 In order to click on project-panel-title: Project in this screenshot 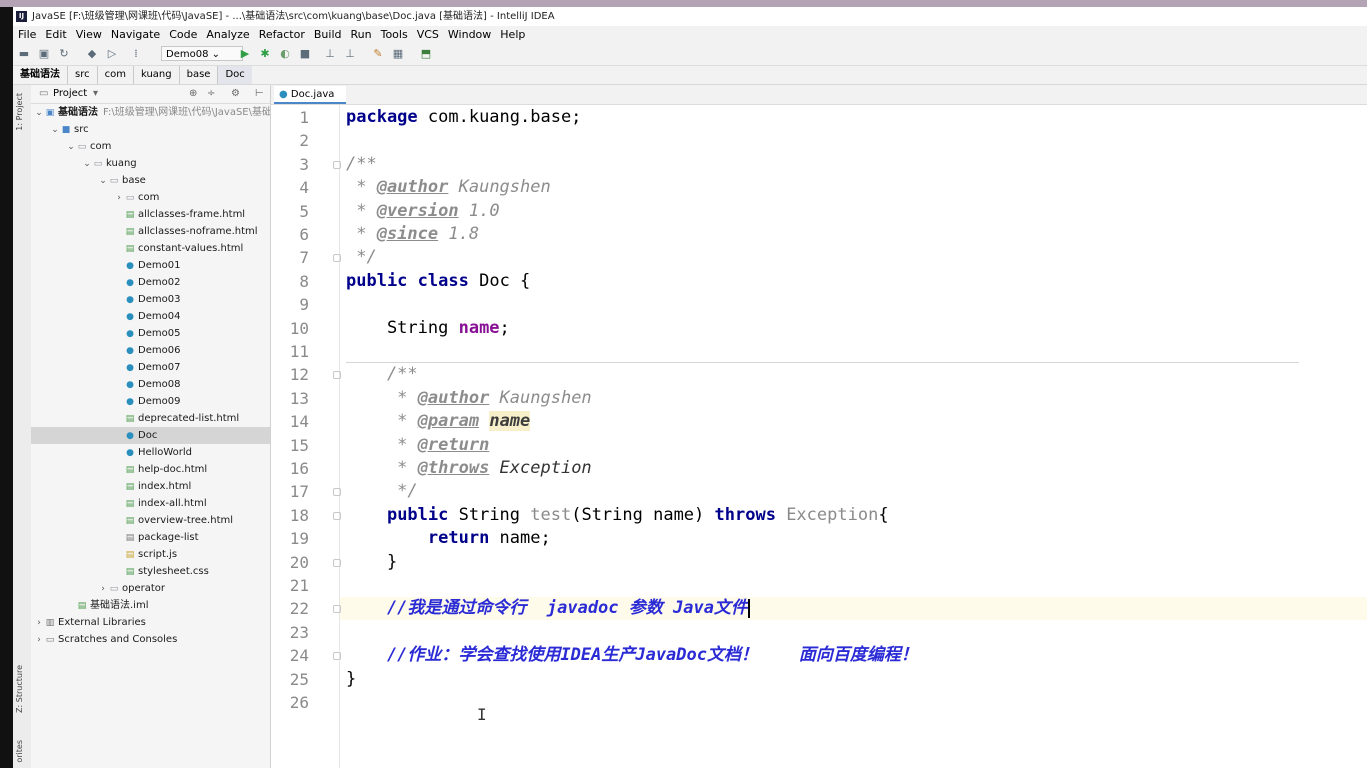, I will do `click(70, 94)`.